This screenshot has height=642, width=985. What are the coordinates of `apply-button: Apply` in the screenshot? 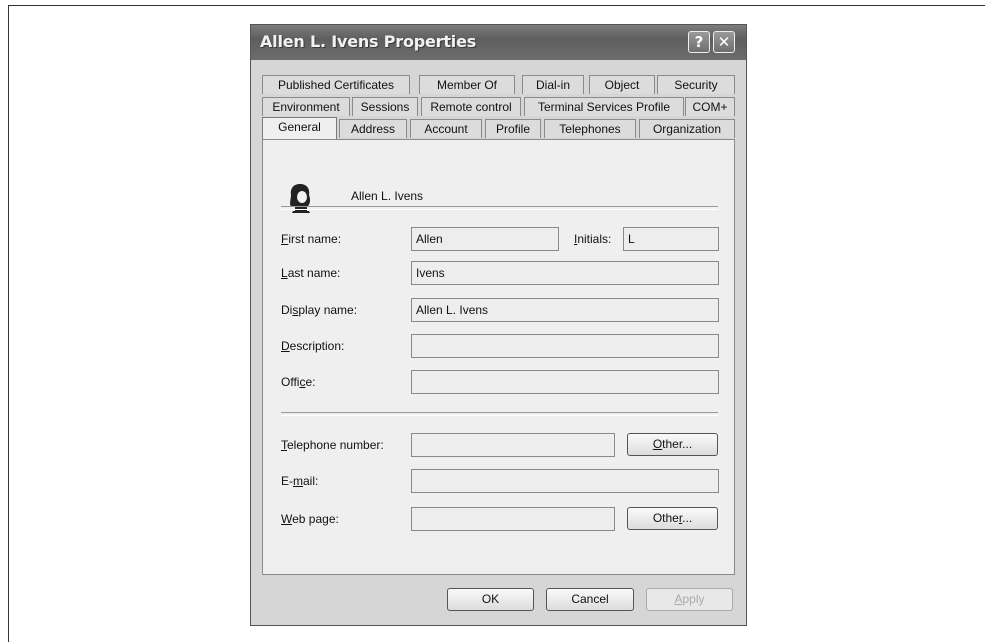 It's located at (689, 599).